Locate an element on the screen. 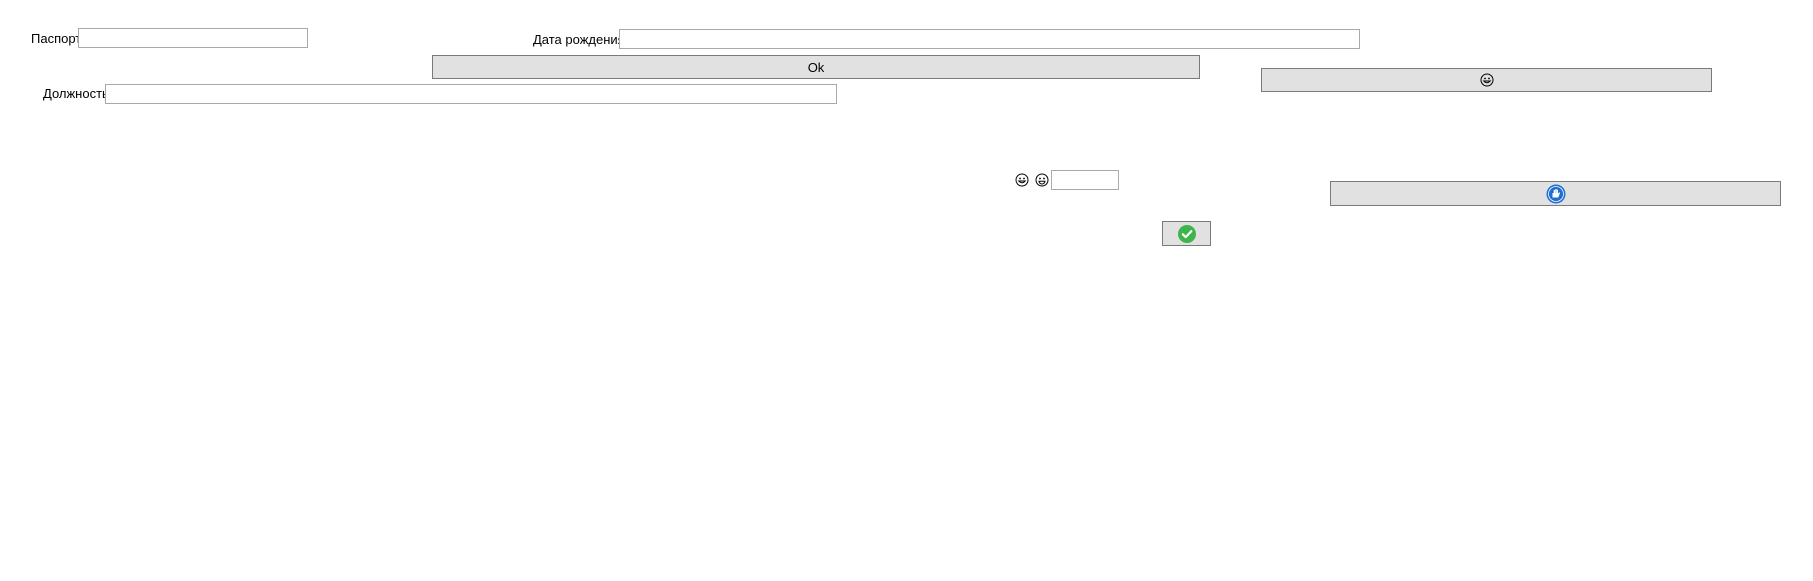 Image resolution: width=1813 pixels, height=581 pixels. hand-button is located at coordinates (1555, 193).